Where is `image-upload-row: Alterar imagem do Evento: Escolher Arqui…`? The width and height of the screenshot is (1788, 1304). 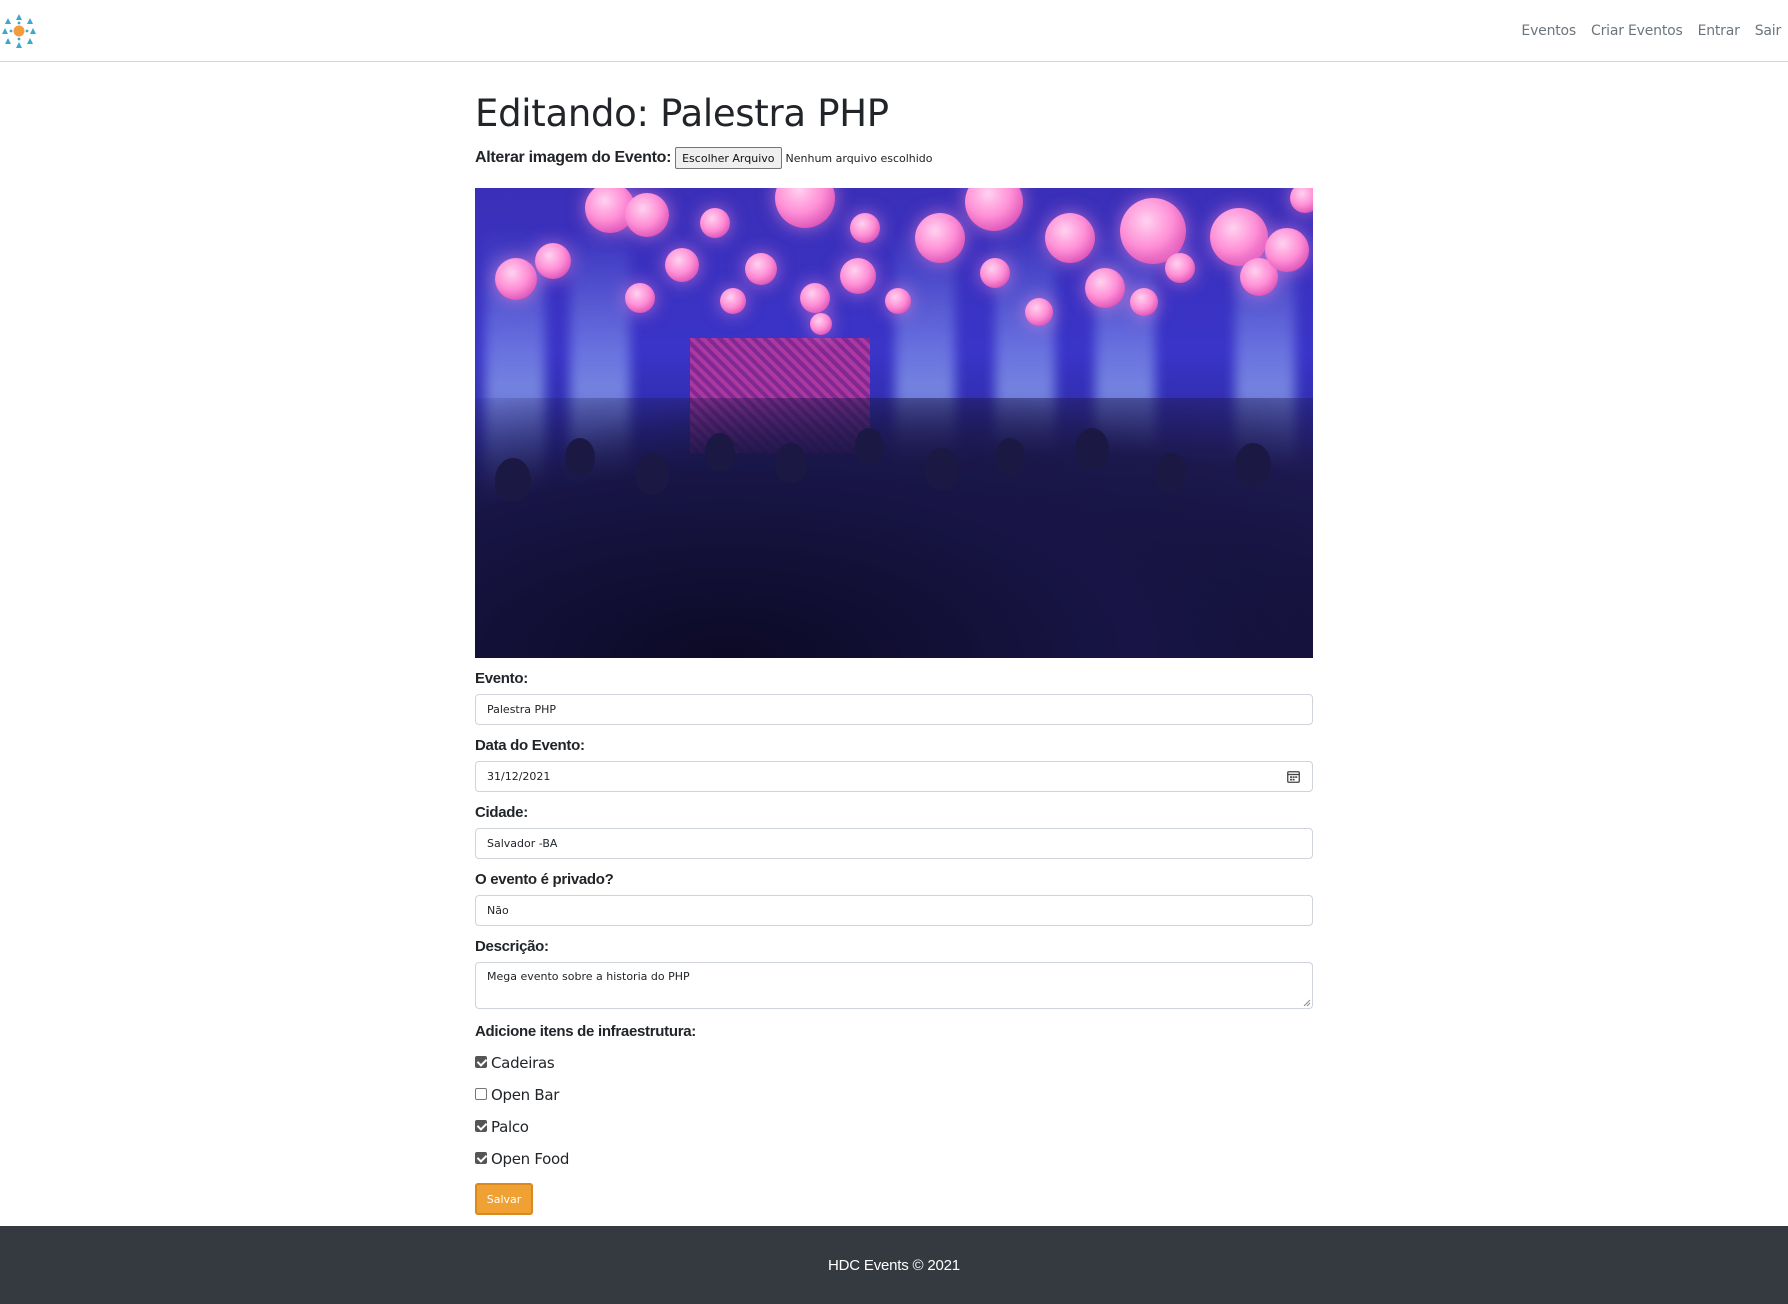
image-upload-row: Alterar imagem do Evento: Escolher Arqui… is located at coordinates (894, 158).